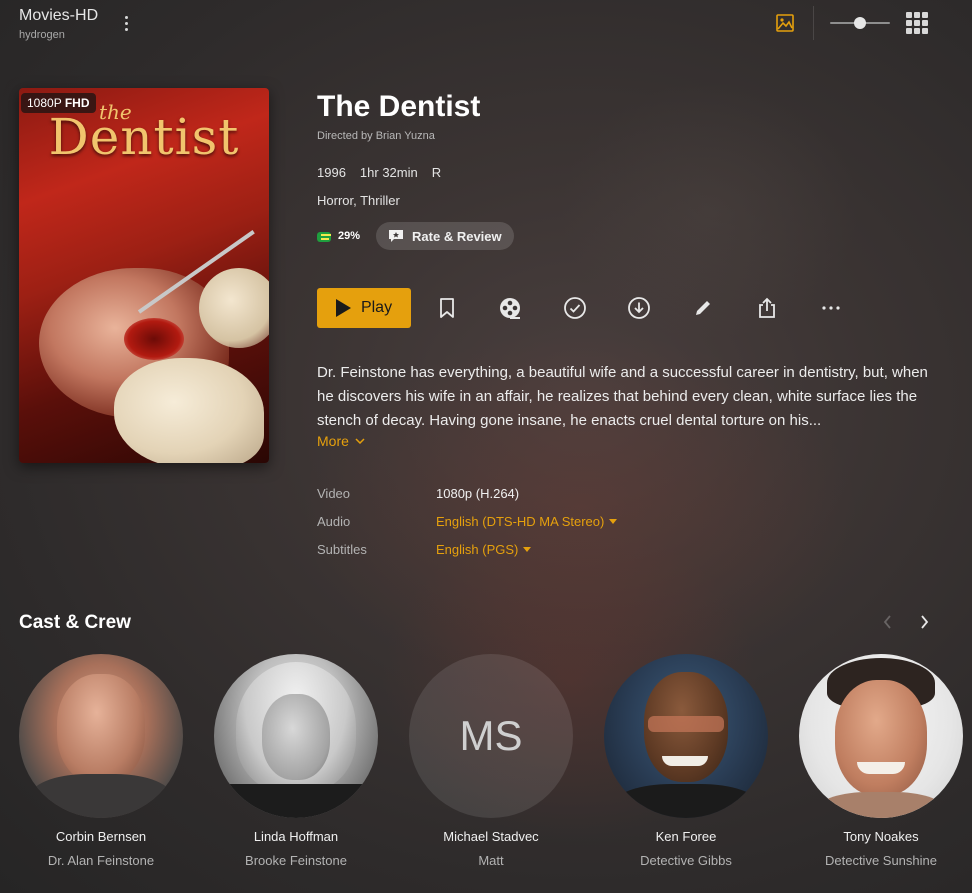 The height and width of the screenshot is (893, 972). Describe the element at coordinates (639, 308) in the screenshot. I see `download-icon` at that location.